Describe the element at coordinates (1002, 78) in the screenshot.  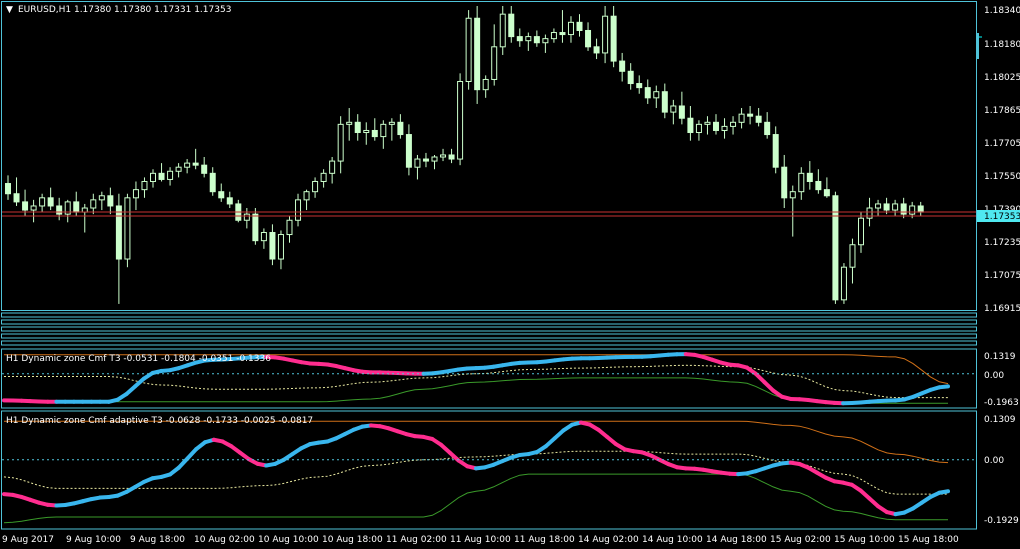
I see `price-tick: 1.18025` at that location.